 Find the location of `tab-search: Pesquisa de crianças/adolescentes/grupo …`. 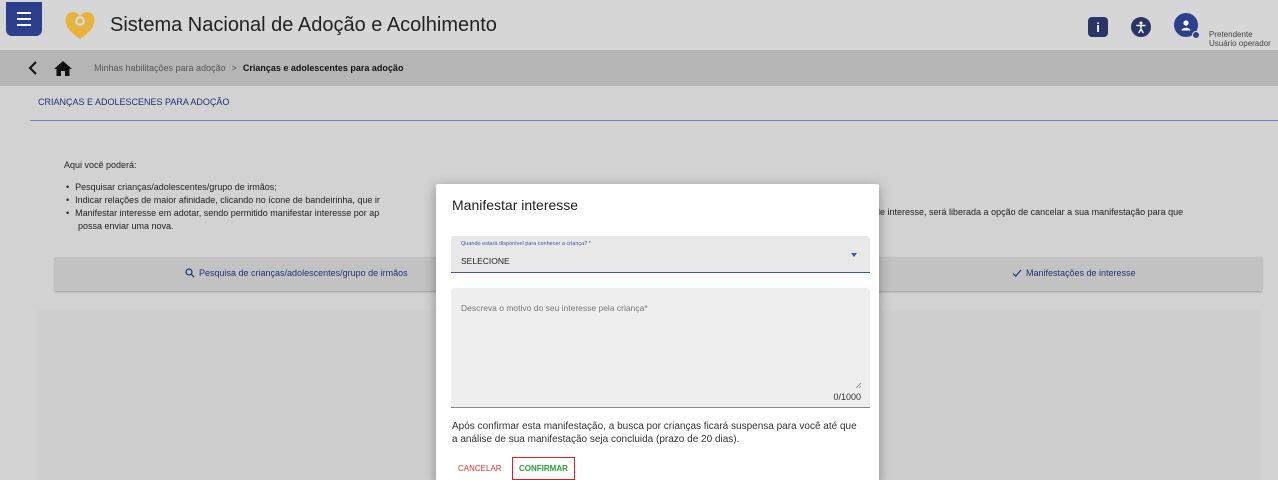

tab-search: Pesquisa de crianças/adolescentes/grupo … is located at coordinates (296, 273).